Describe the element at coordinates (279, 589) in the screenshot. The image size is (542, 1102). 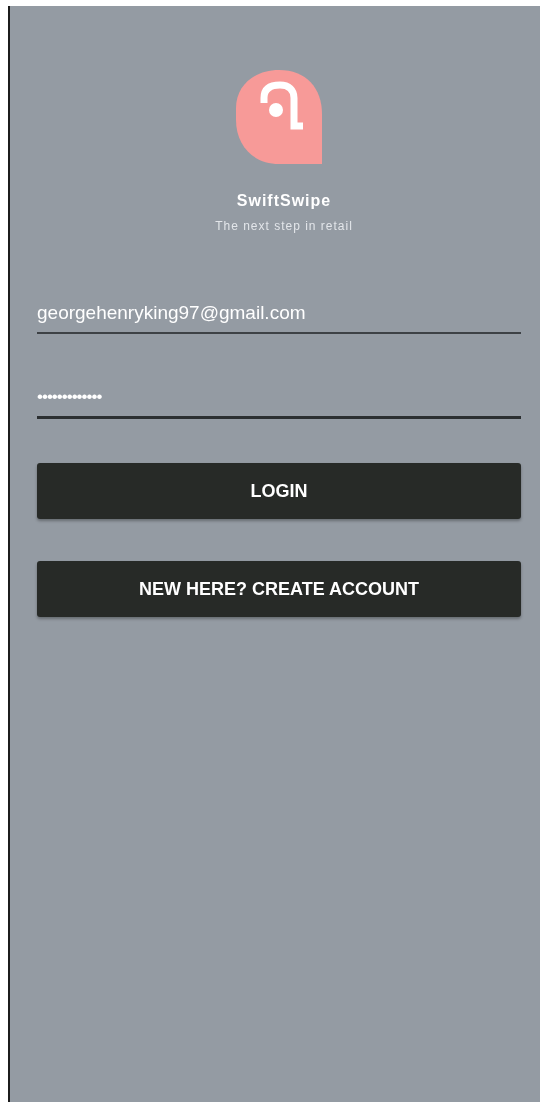
I see `create-account-button: NEW HERE? CREATE ACCOUNT` at that location.